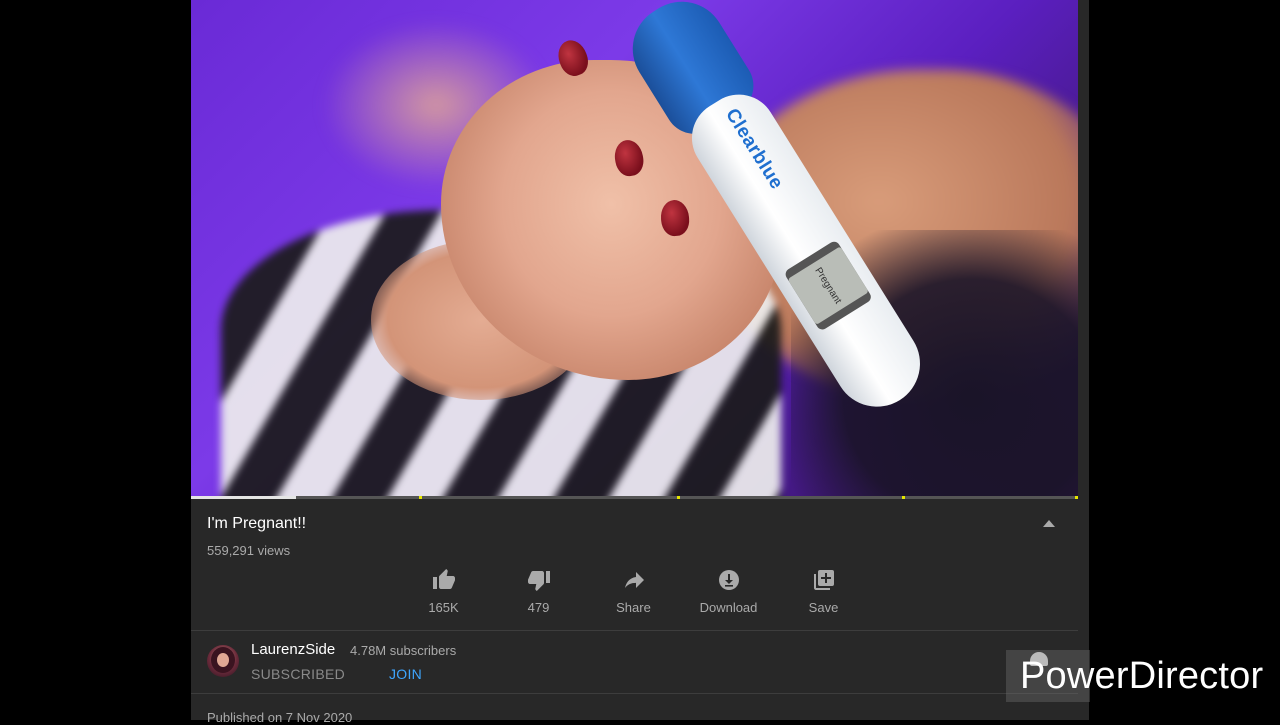 Image resolution: width=1280 pixels, height=725 pixels. Describe the element at coordinates (633, 607) in the screenshot. I see `share-label: Share` at that location.